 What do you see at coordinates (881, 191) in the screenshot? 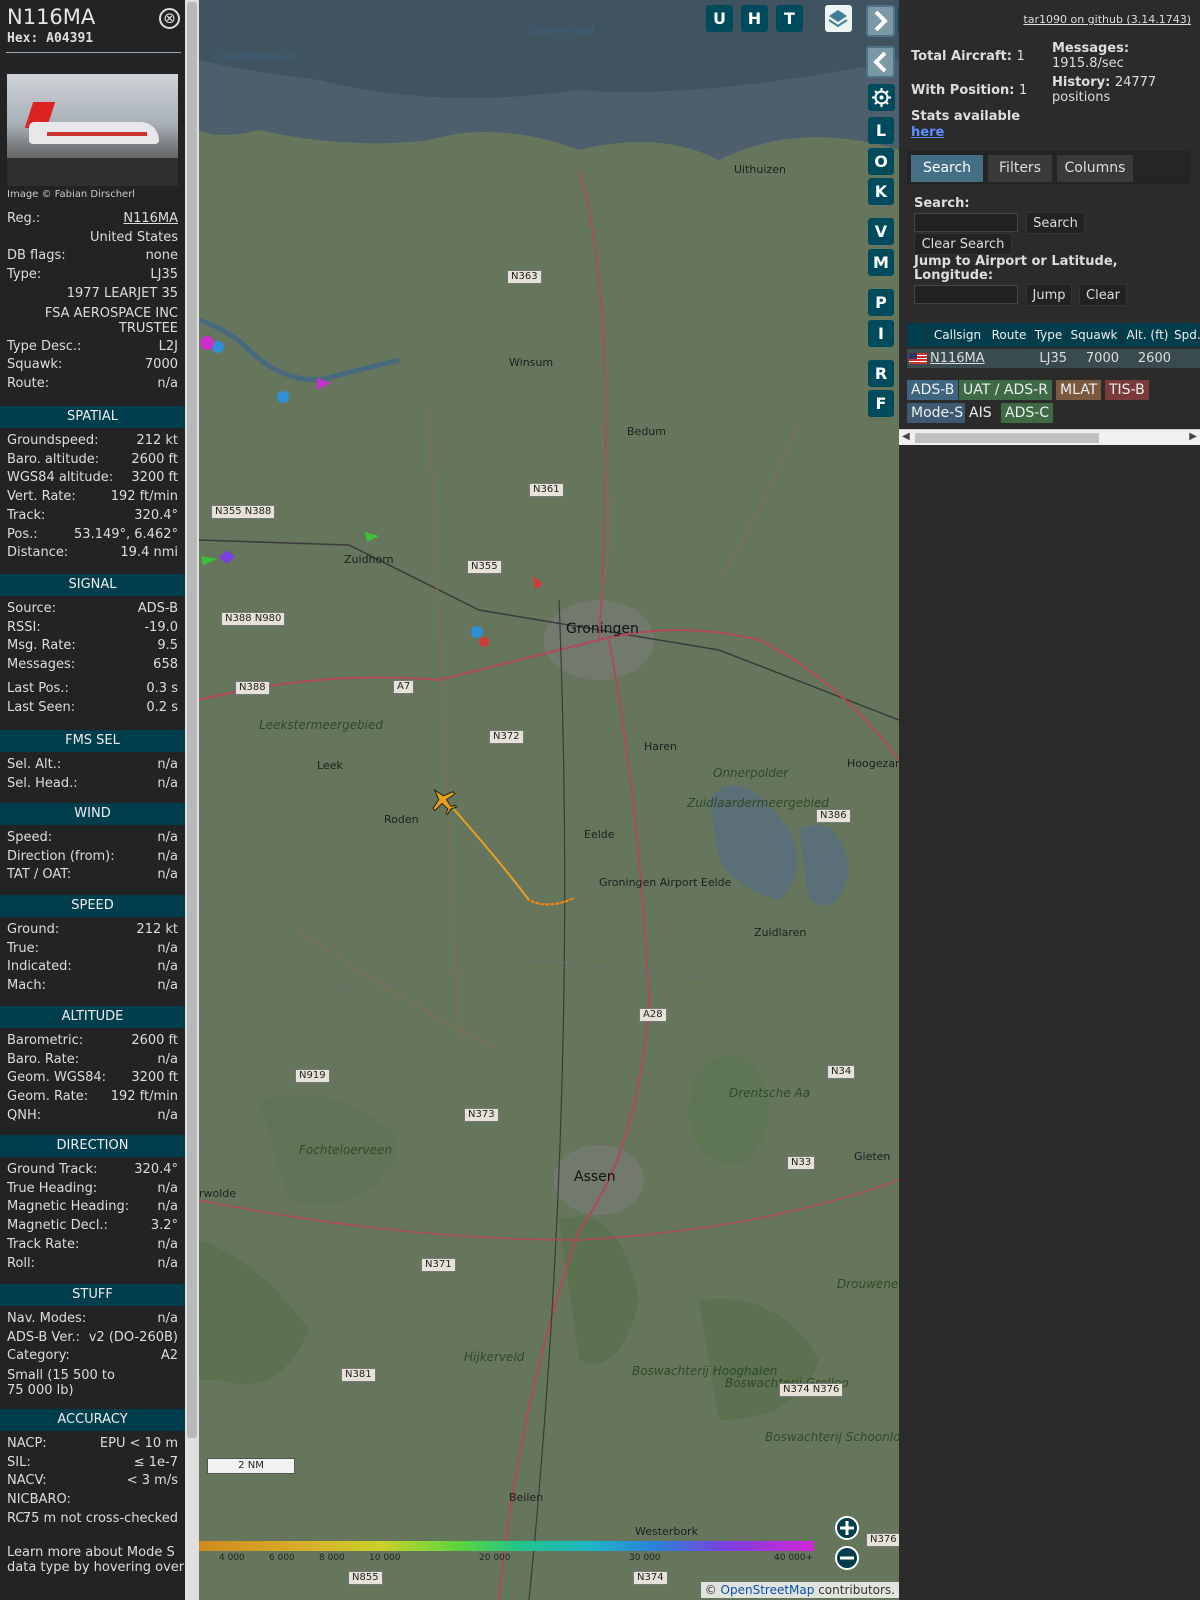
I see `map-toggle-button-k: K` at bounding box center [881, 191].